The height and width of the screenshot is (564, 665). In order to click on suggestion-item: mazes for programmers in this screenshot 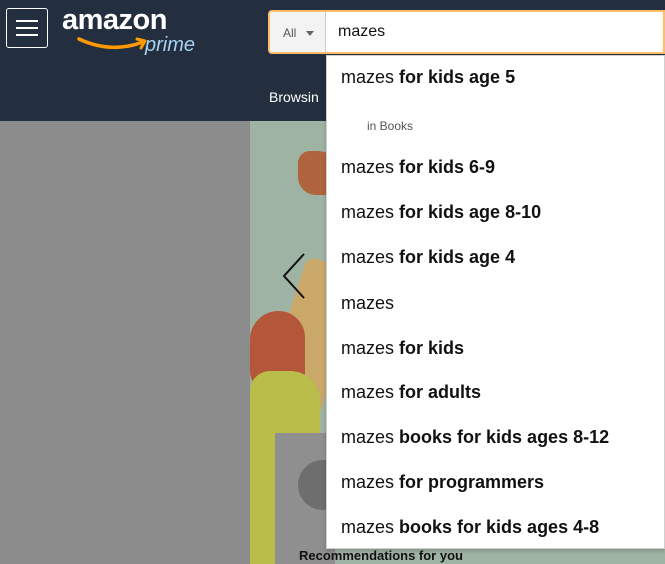, I will do `click(442, 482)`.